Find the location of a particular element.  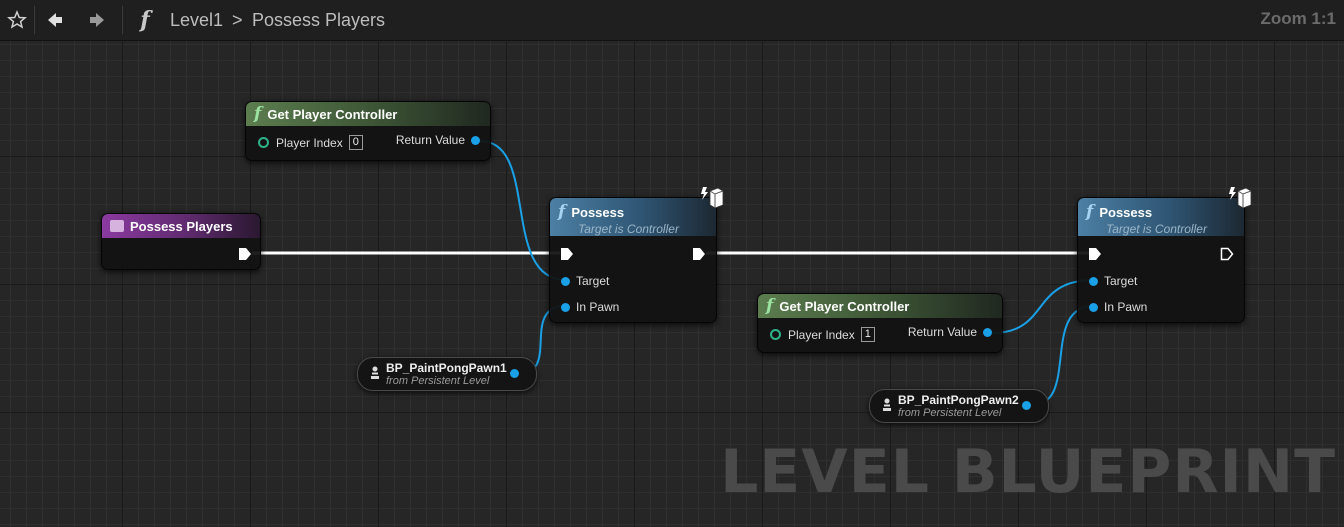

player-index-pin: Player Index 0 is located at coordinates (310, 142).